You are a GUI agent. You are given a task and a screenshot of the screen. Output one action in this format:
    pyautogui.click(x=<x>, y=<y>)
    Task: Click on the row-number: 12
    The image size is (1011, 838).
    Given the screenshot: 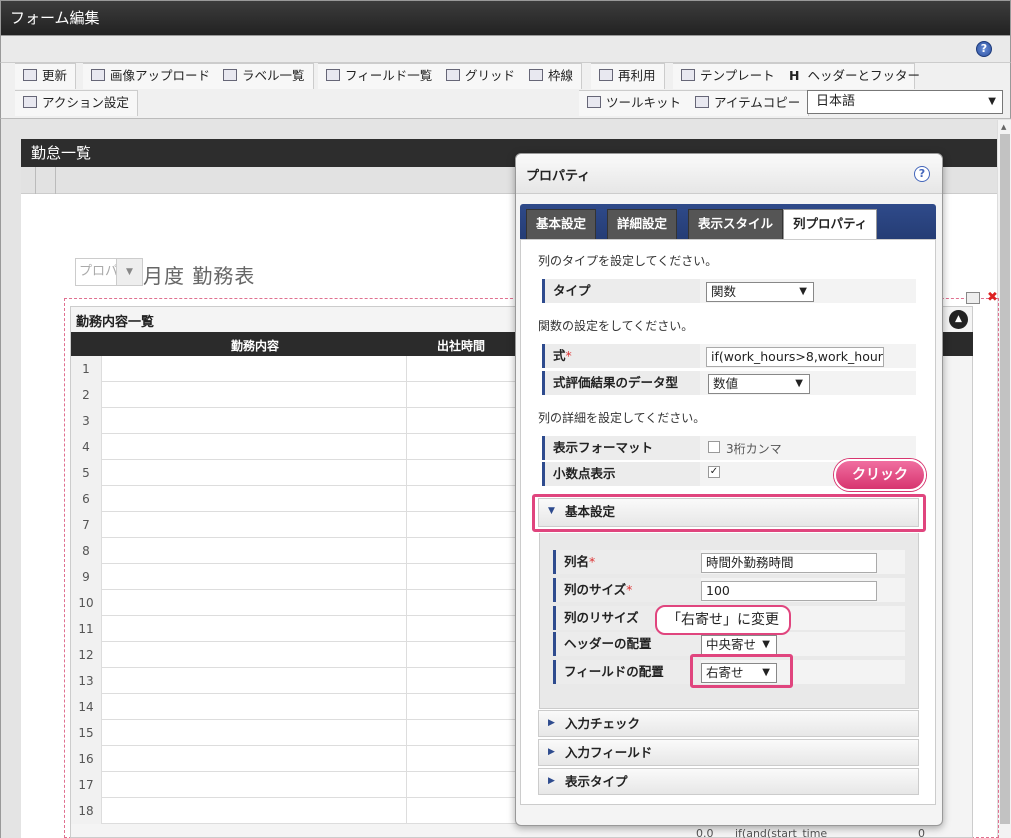 What is the action you would take?
    pyautogui.click(x=86, y=655)
    